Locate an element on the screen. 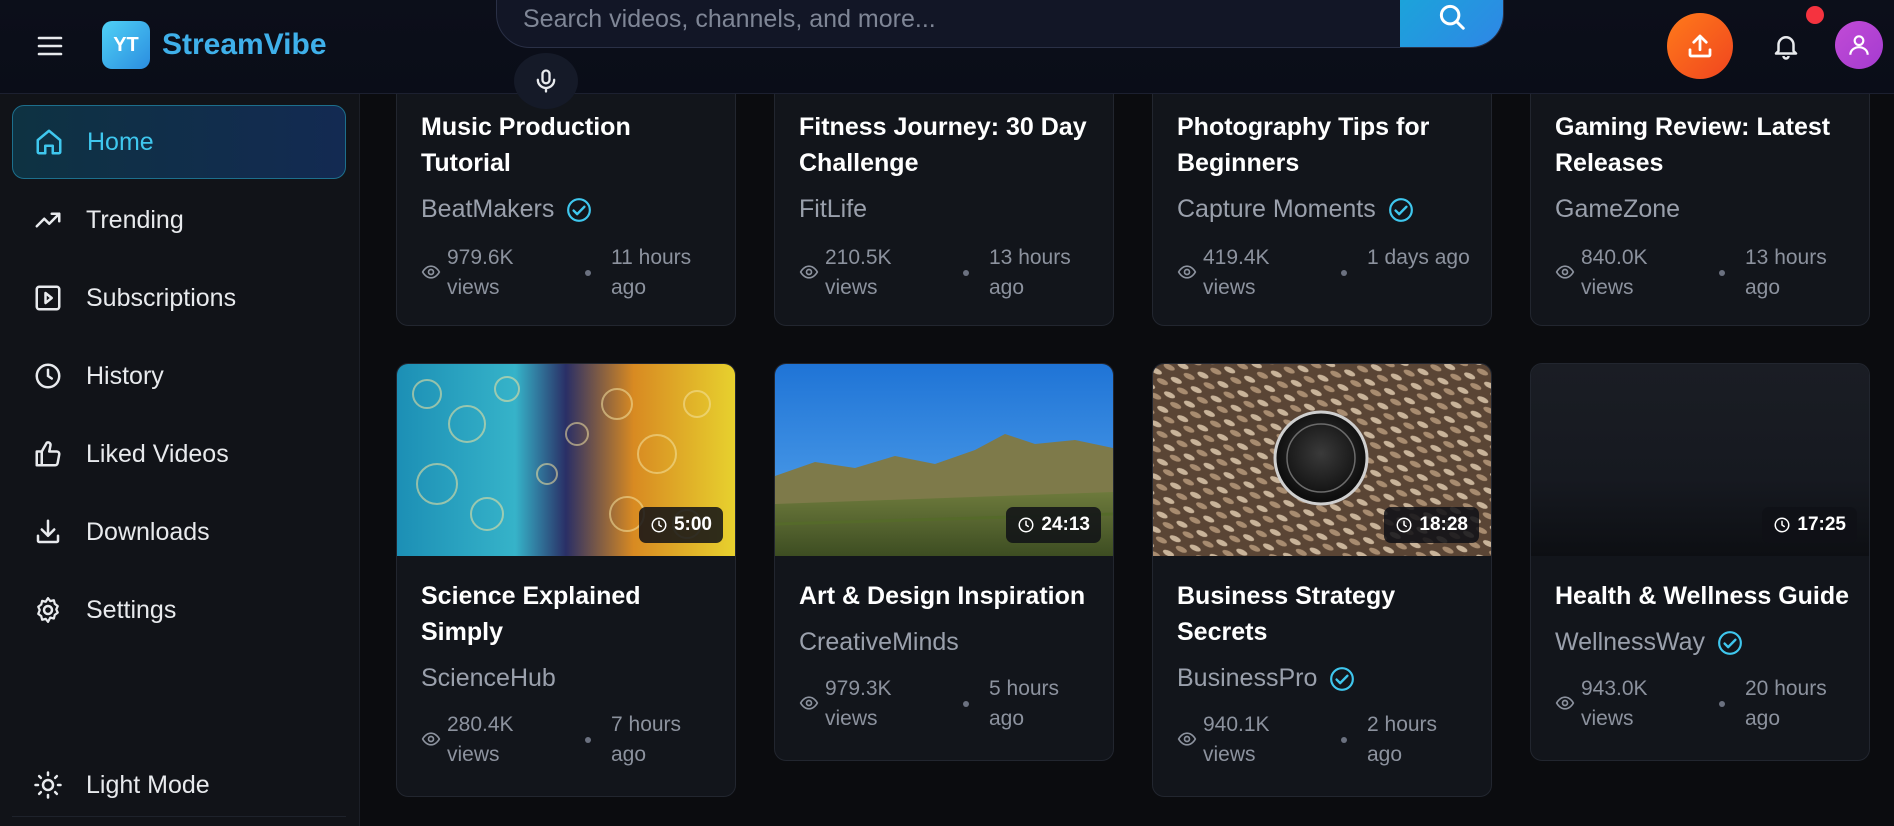  avatar is located at coordinates (1859, 45).